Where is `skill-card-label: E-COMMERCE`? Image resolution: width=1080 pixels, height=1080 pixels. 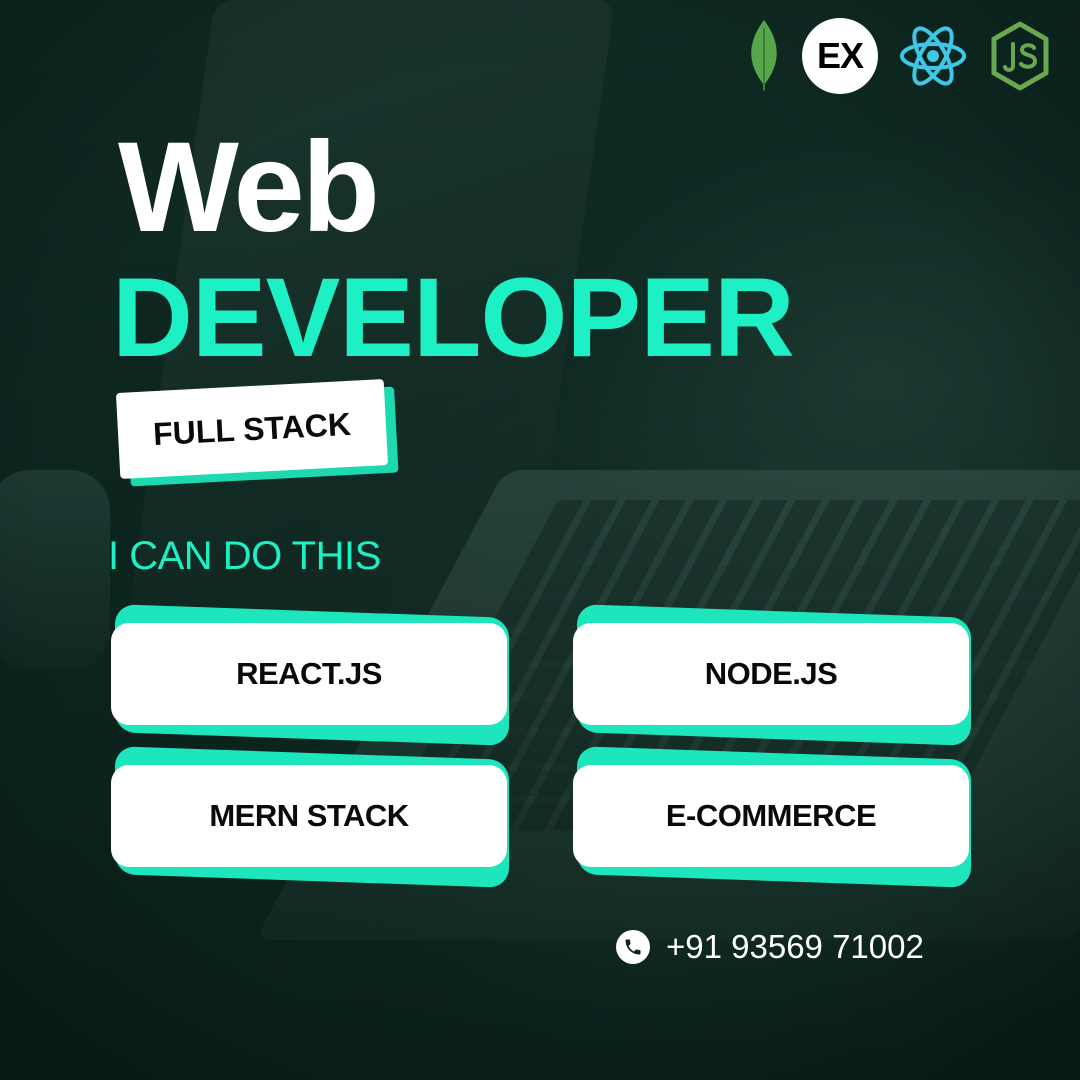
skill-card-label: E-COMMERCE is located at coordinates (771, 816).